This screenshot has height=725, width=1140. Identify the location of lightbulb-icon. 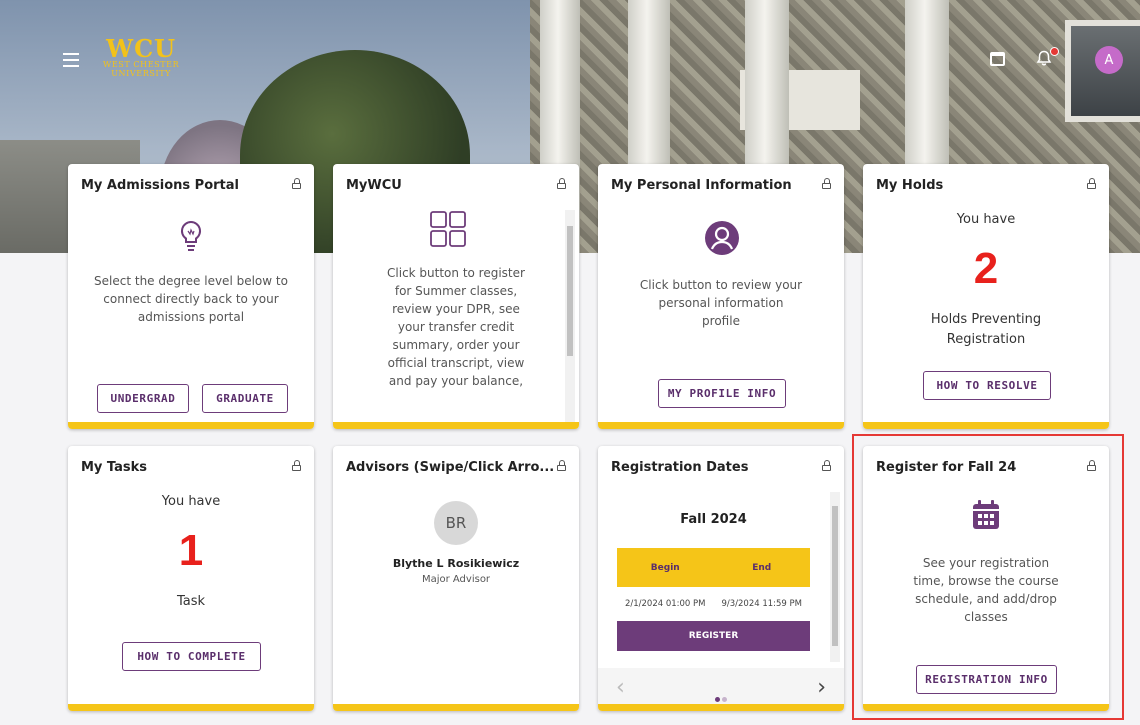
(191, 239).